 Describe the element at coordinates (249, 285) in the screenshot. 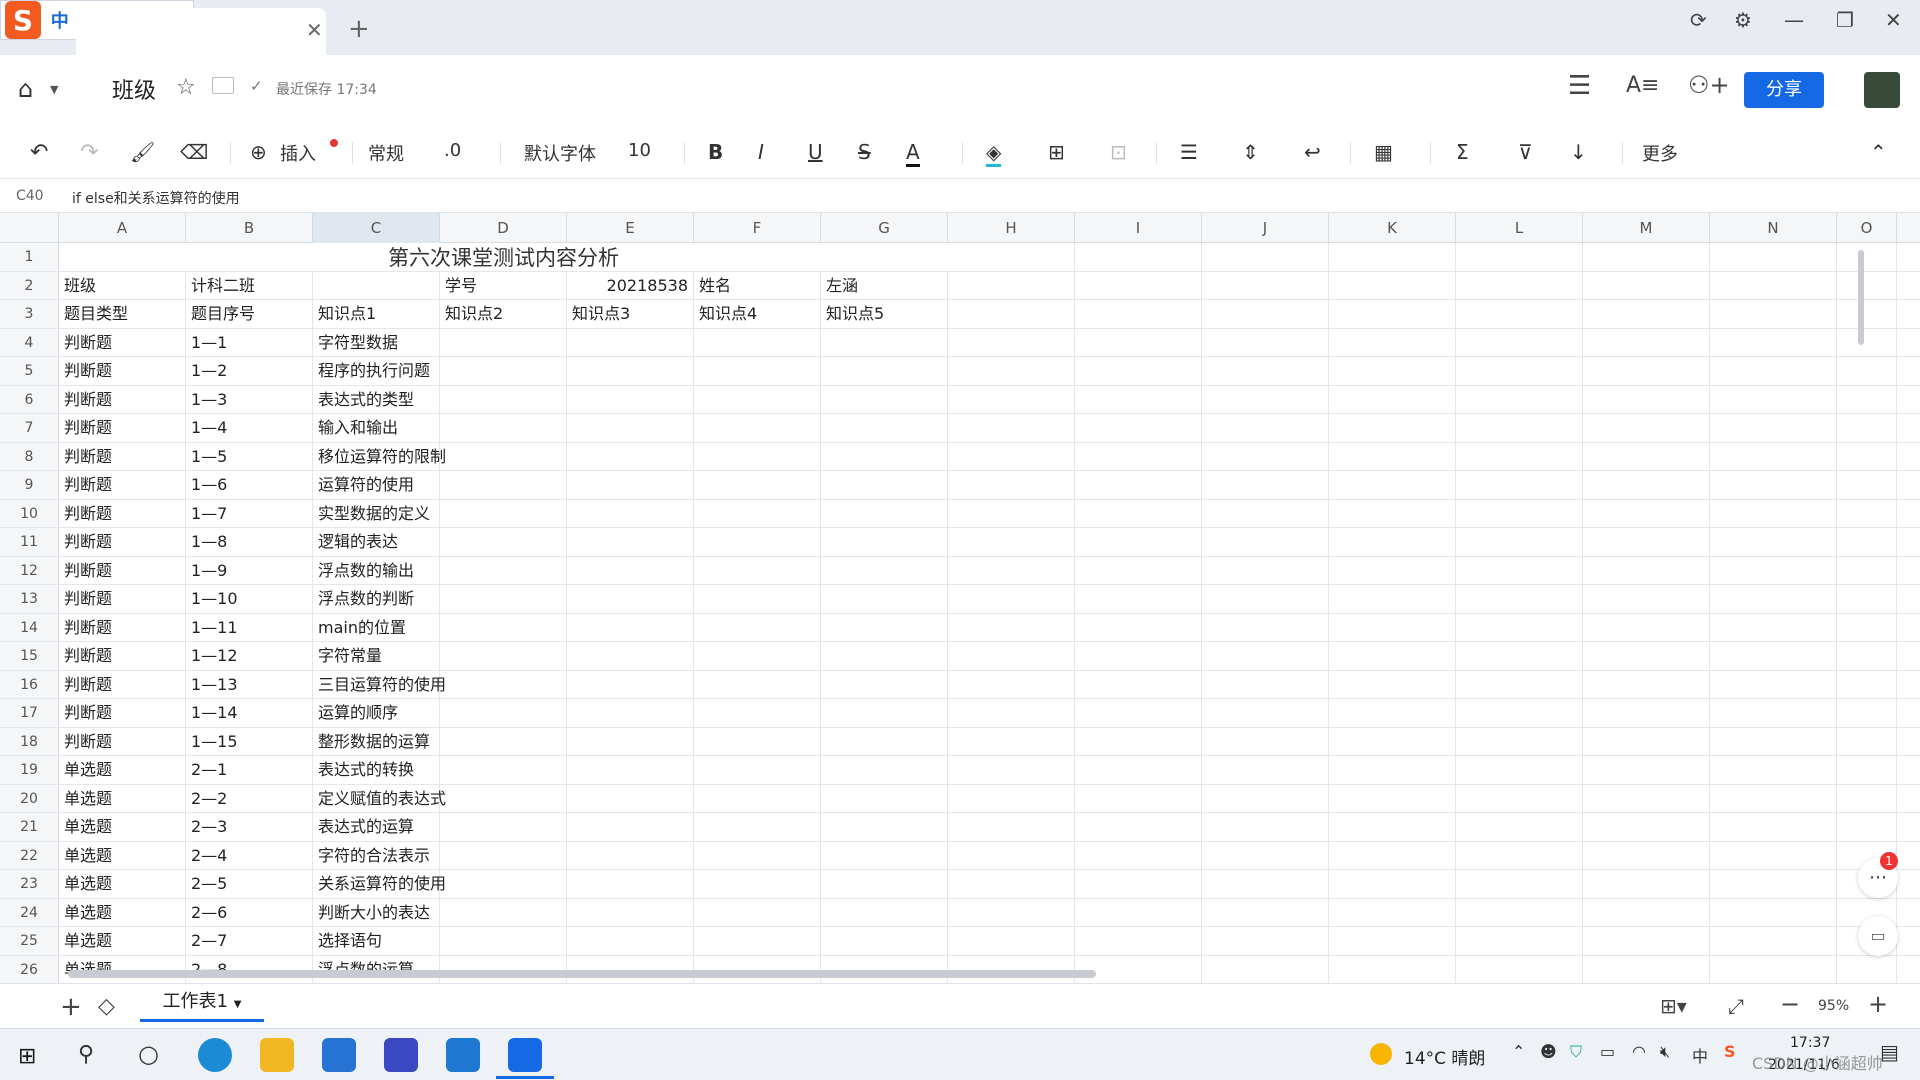

I see `cell-b2: 计科二班` at that location.